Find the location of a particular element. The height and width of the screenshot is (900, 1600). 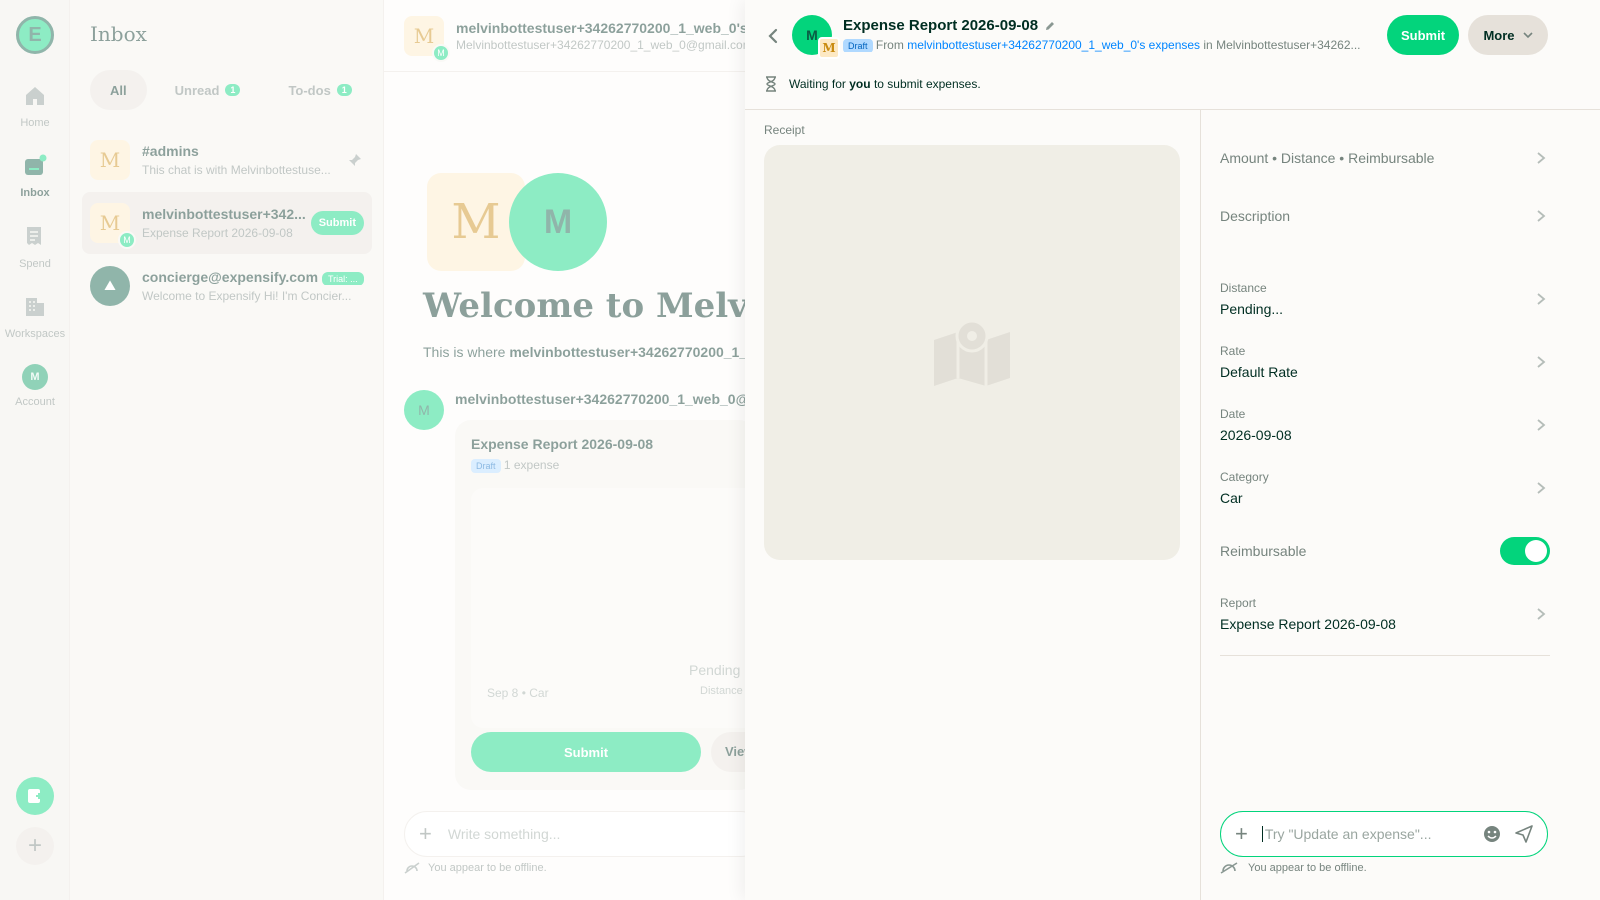

rate-field: Rate Default Rate is located at coordinates (1385, 361).